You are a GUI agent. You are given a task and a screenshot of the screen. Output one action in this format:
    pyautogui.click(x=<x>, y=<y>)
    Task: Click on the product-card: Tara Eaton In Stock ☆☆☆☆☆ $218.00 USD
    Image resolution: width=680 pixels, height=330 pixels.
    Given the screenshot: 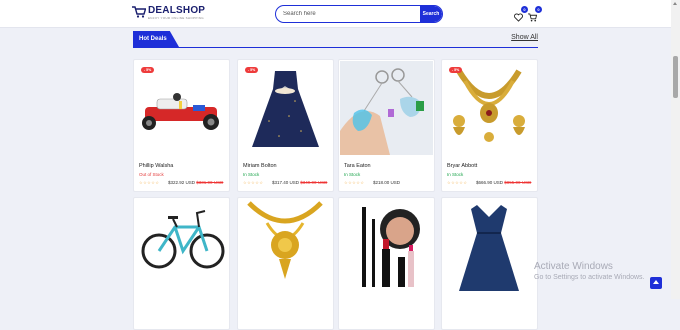 What is the action you would take?
    pyautogui.click(x=386, y=125)
    